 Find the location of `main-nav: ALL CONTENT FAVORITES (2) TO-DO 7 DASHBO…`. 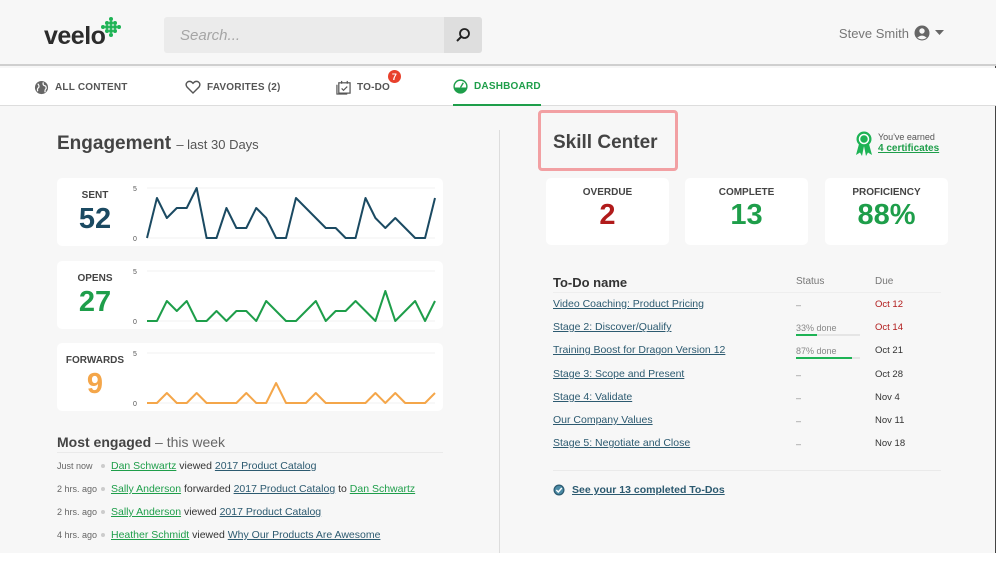

main-nav: ALL CONTENT FAVORITES (2) TO-DO 7 DASHBO… is located at coordinates (498, 87).